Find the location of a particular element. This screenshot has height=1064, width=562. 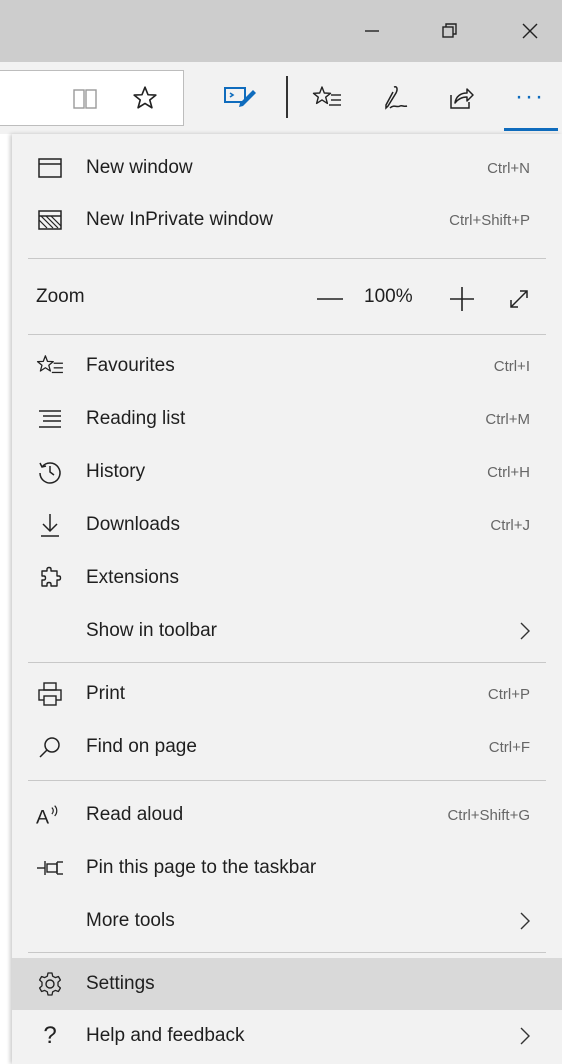

menu-label: Print is located at coordinates (106, 693).